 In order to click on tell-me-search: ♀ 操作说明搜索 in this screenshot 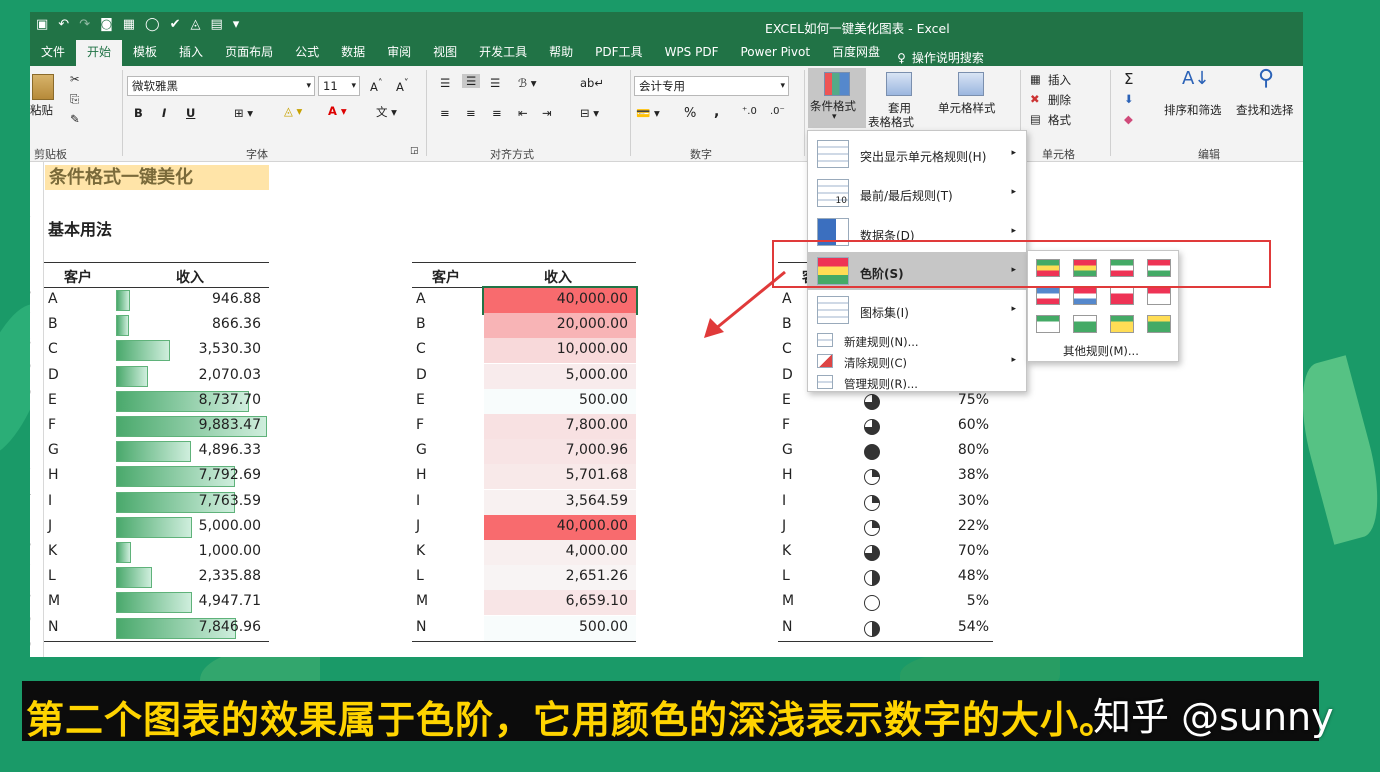, I will do `click(940, 57)`.